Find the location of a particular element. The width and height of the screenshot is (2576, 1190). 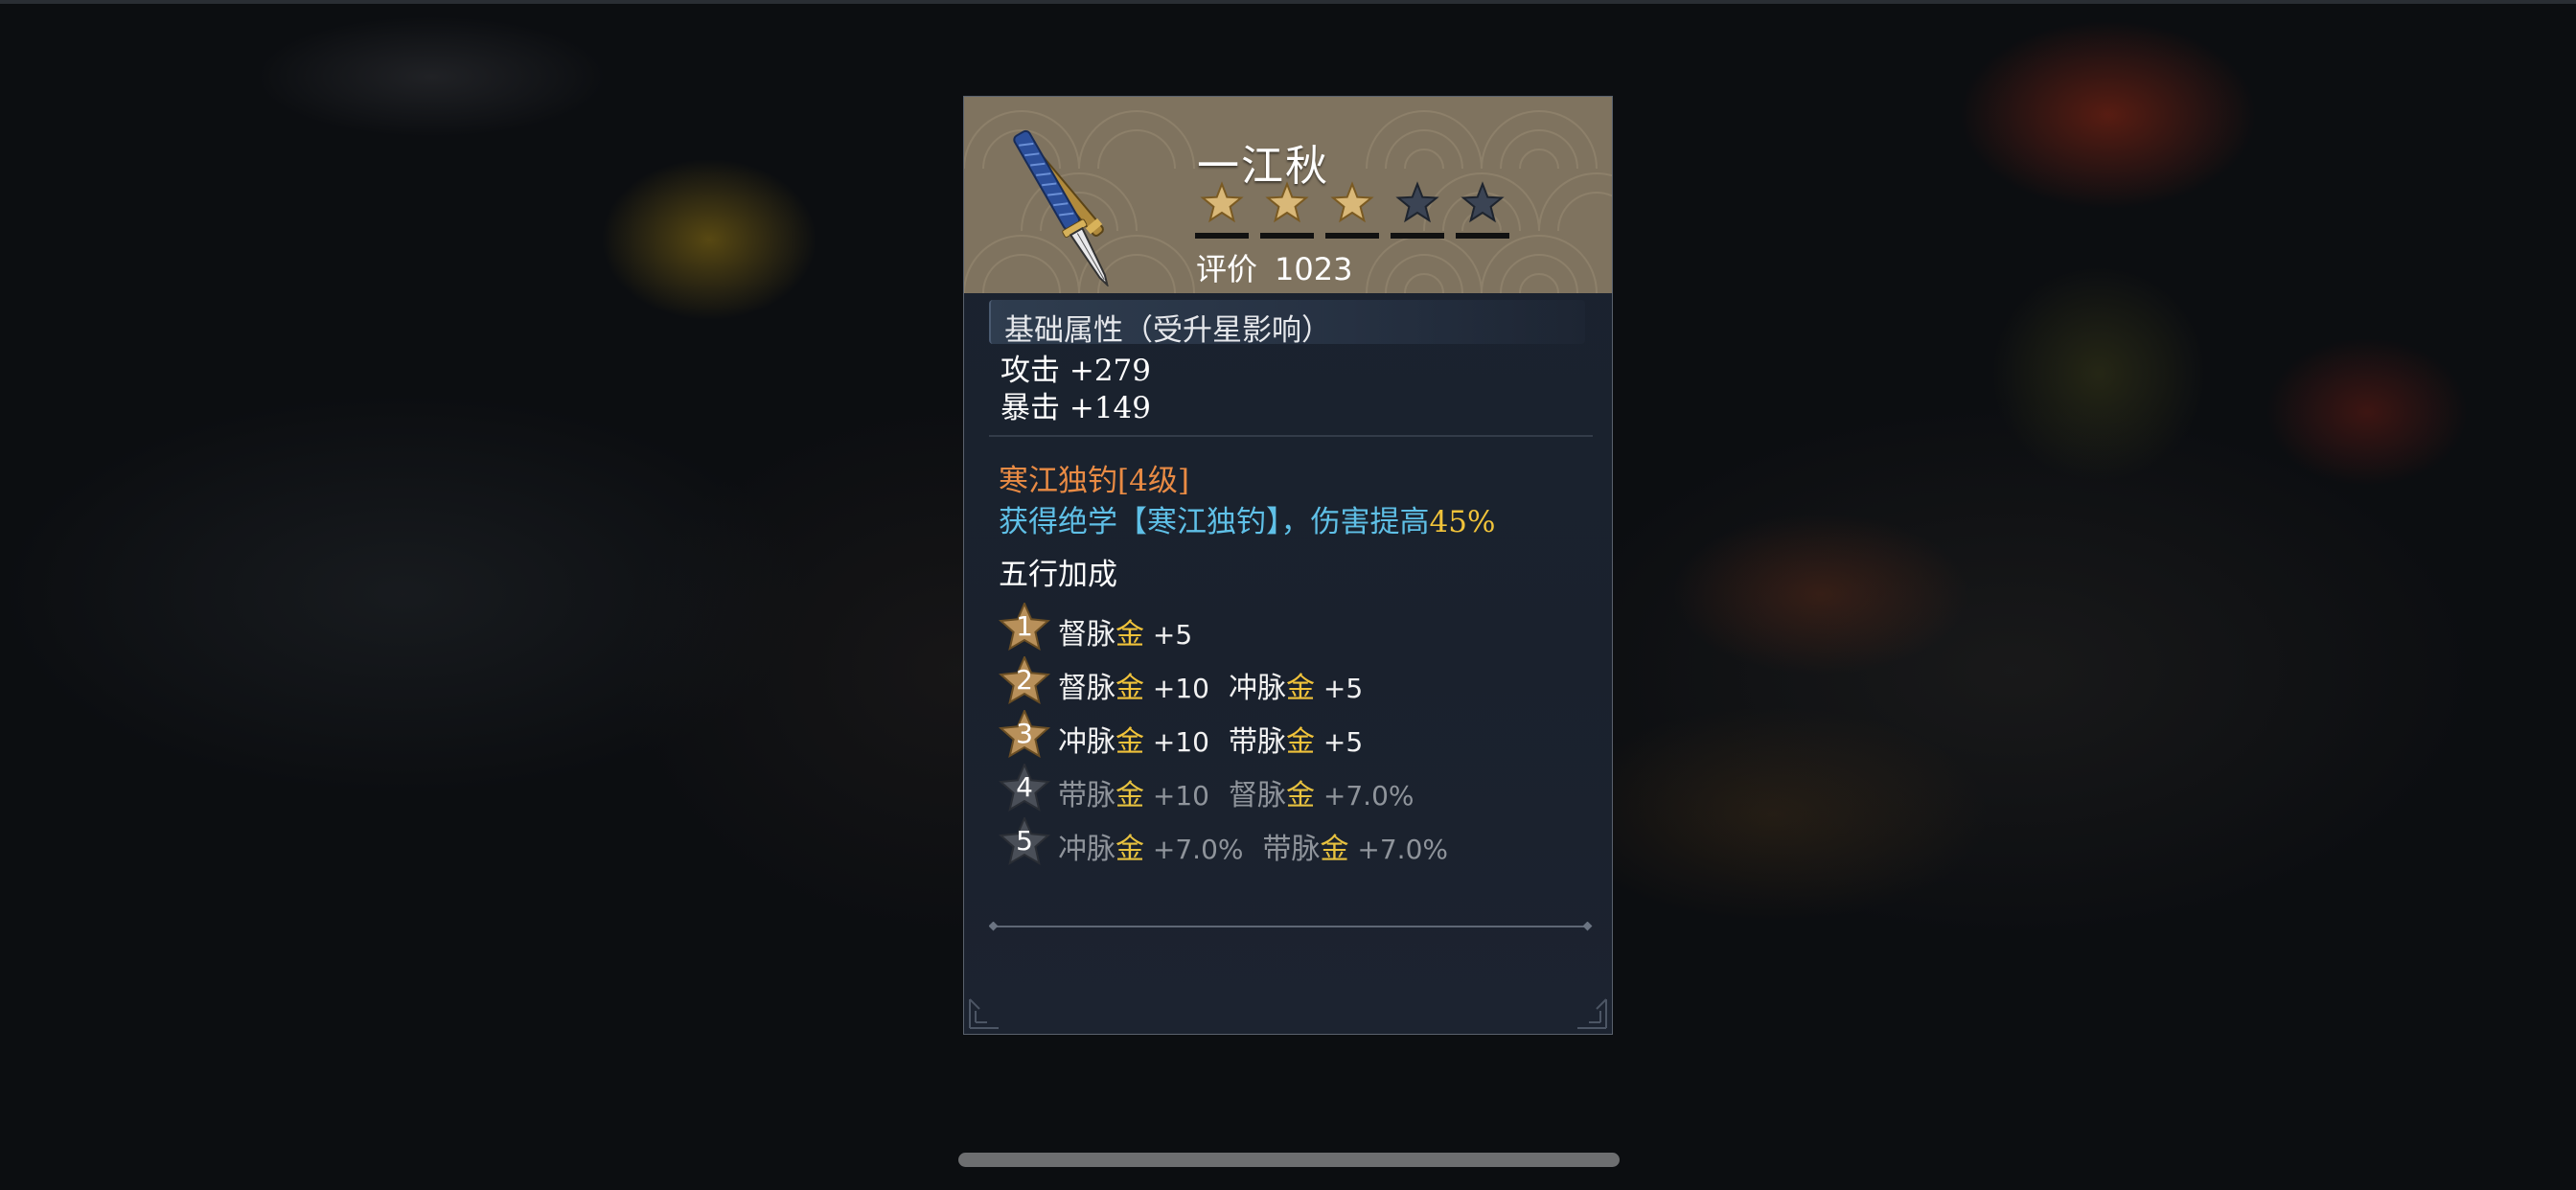

level-star-icon: 5 is located at coordinates (1024, 842).